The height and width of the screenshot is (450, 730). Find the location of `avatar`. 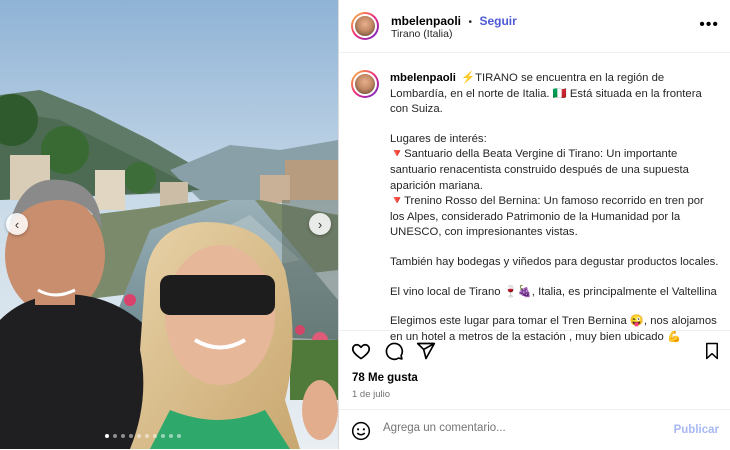

avatar is located at coordinates (365, 26).